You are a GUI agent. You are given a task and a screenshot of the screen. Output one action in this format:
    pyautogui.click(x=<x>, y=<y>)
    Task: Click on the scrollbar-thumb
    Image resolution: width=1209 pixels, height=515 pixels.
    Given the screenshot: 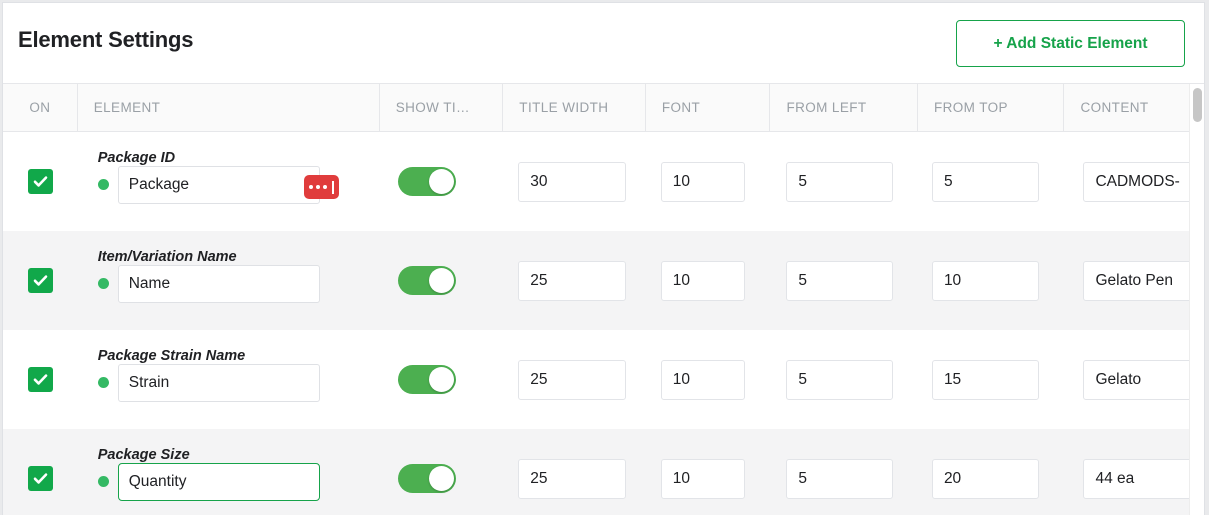 What is the action you would take?
    pyautogui.click(x=1197, y=105)
    